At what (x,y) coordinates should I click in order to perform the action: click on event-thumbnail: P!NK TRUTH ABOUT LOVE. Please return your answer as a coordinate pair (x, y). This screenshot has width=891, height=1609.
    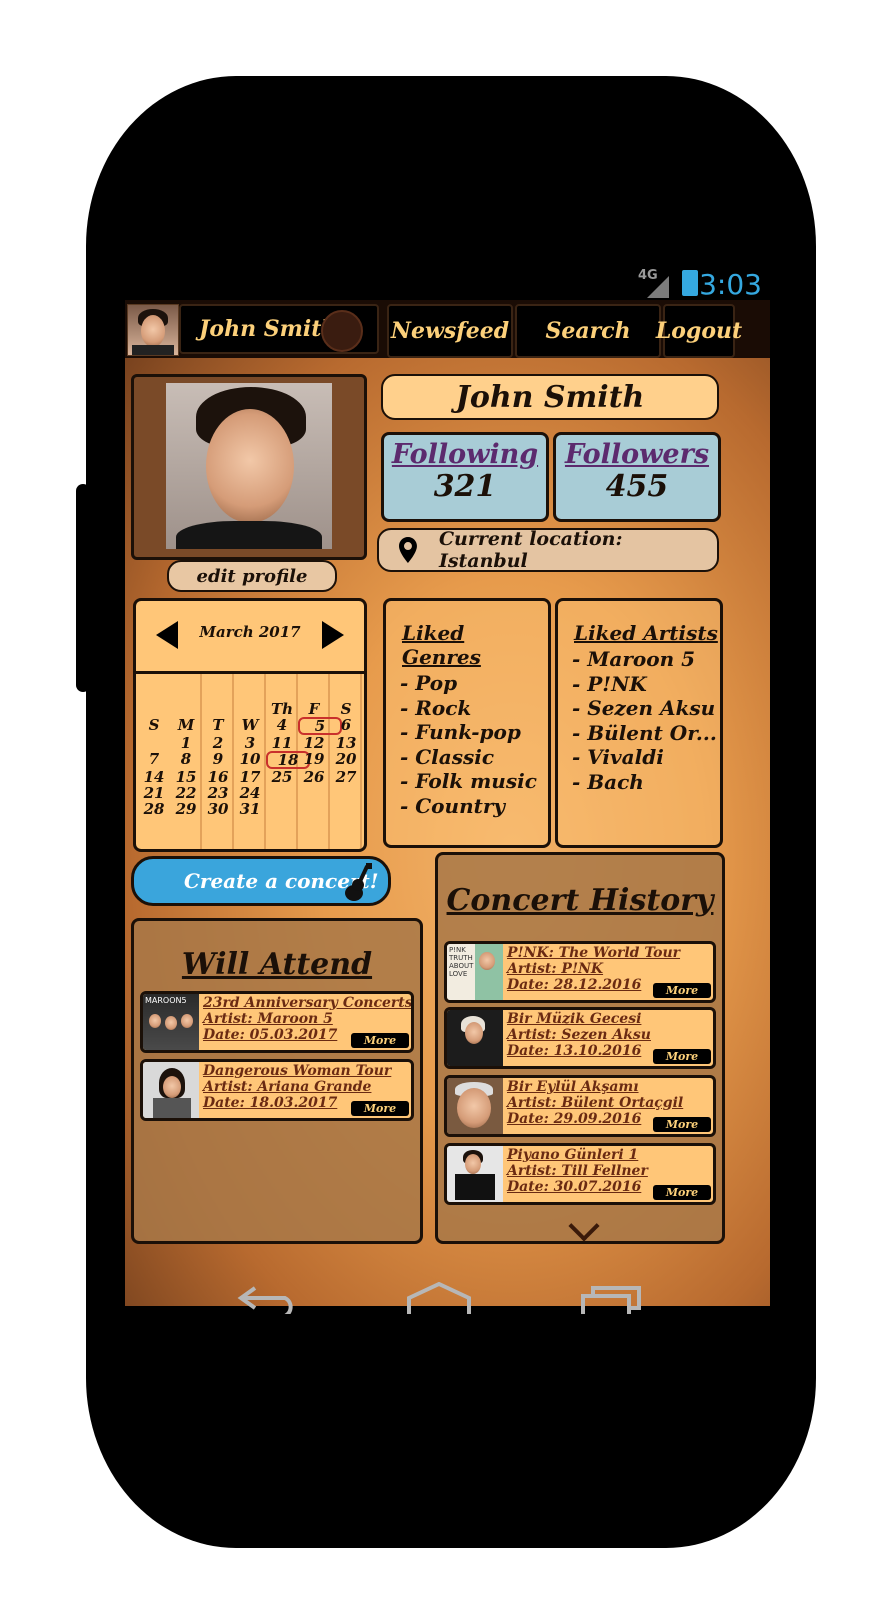
    Looking at the image, I should click on (475, 972).